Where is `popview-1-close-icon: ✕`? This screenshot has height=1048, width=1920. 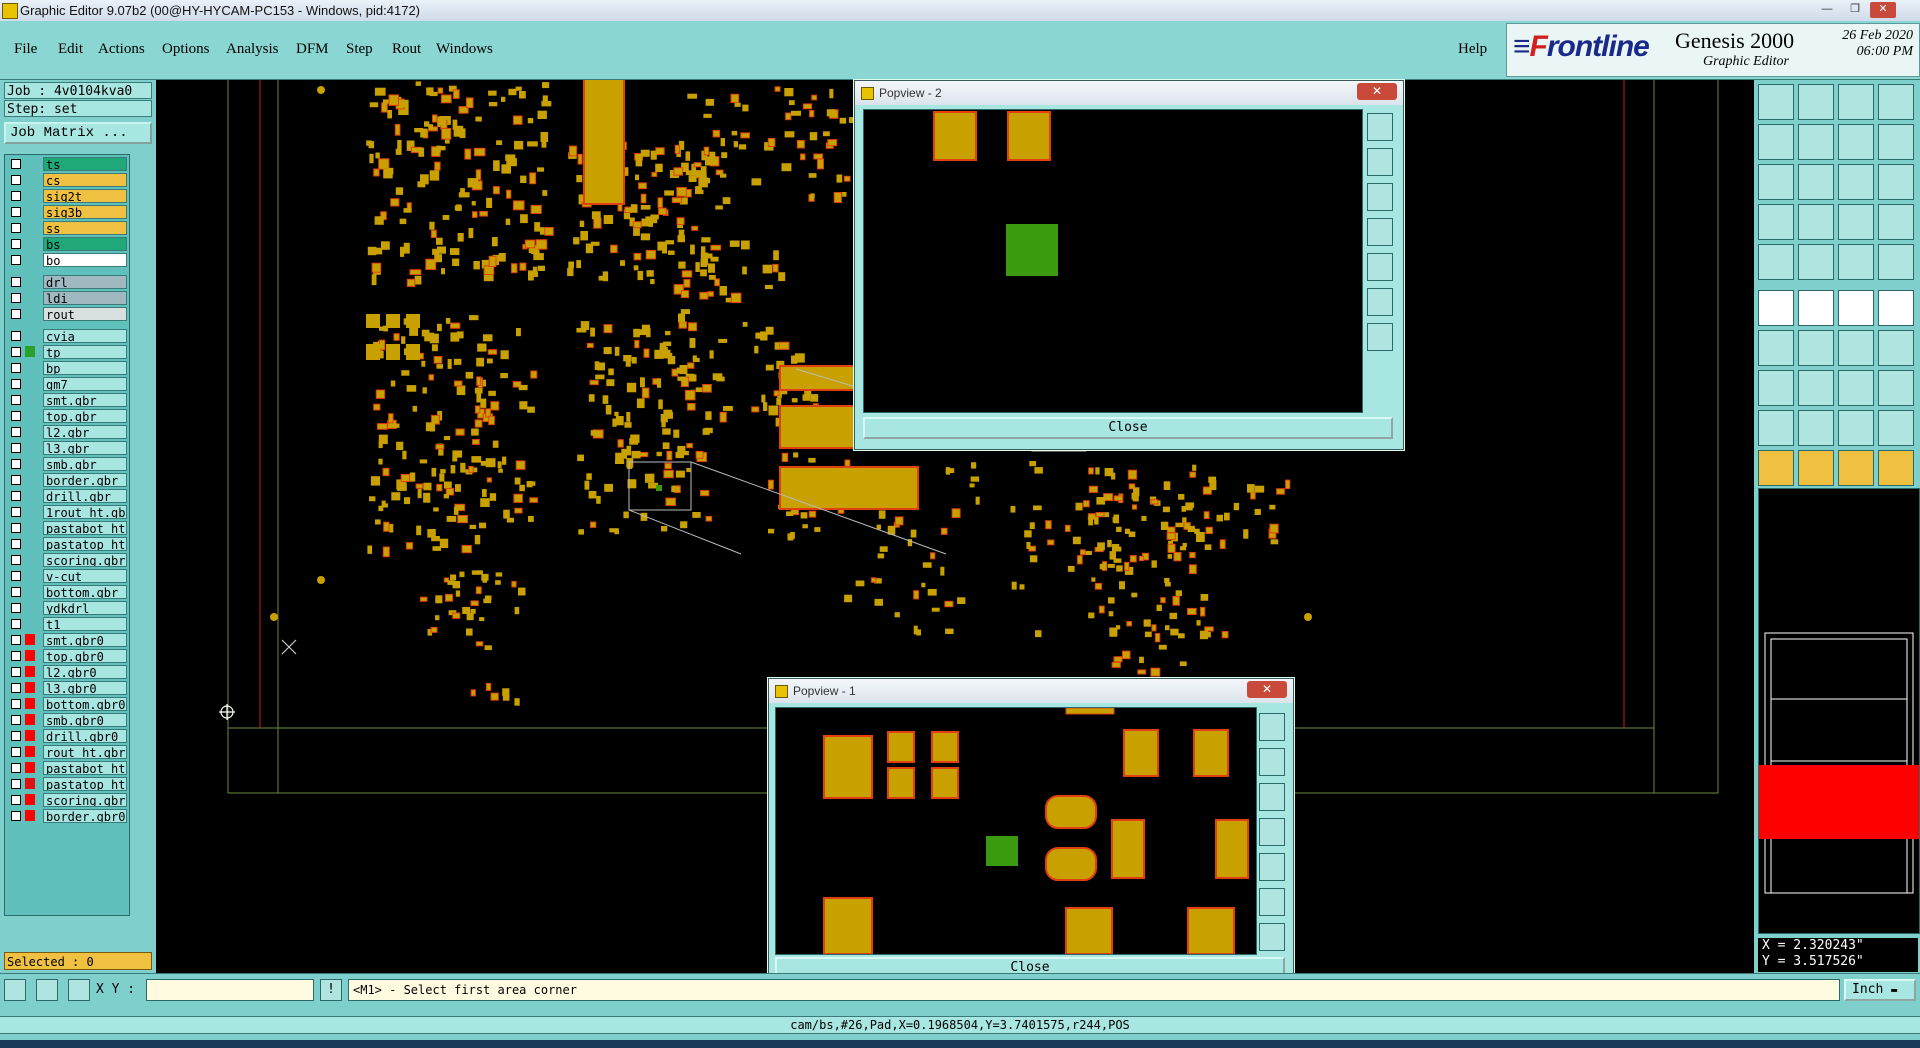 popview-1-close-icon: ✕ is located at coordinates (1267, 689).